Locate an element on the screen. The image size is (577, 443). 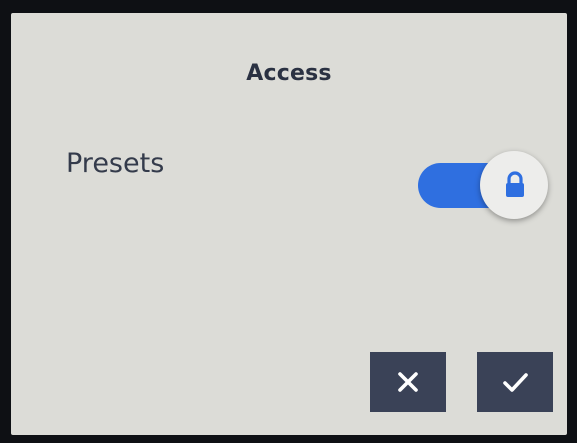
checkmark-icon is located at coordinates (515, 382).